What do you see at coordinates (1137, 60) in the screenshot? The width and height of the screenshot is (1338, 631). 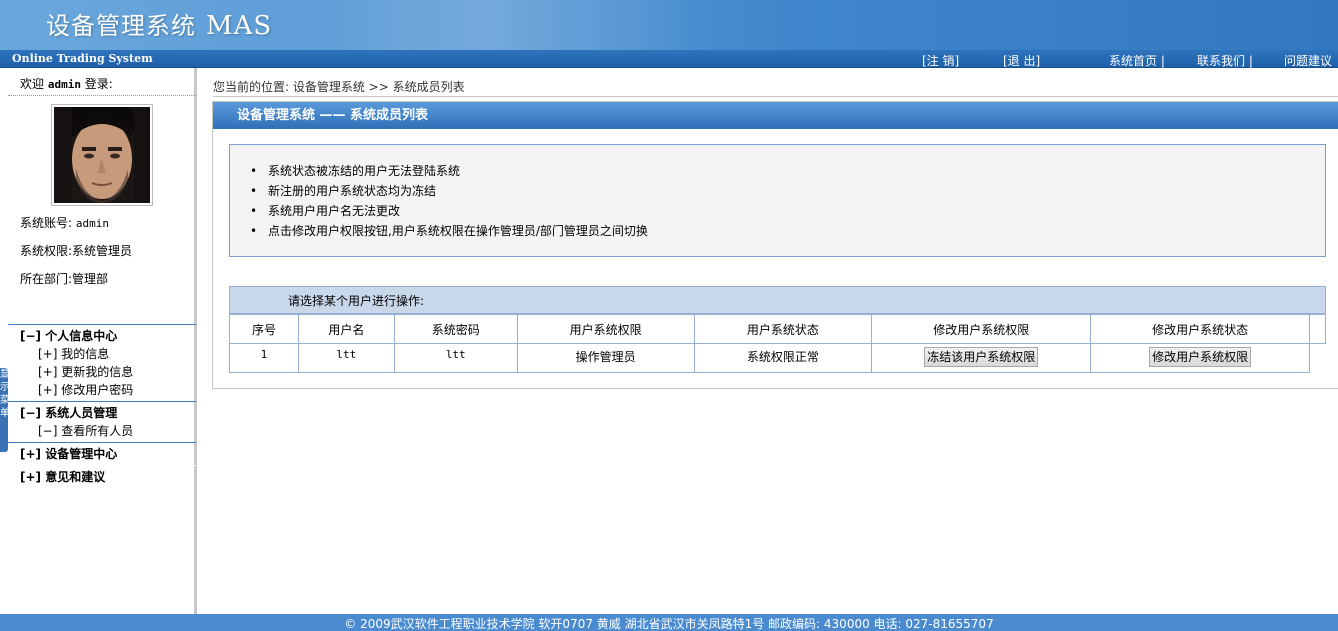 I see `home-link: 系统首页 |` at bounding box center [1137, 60].